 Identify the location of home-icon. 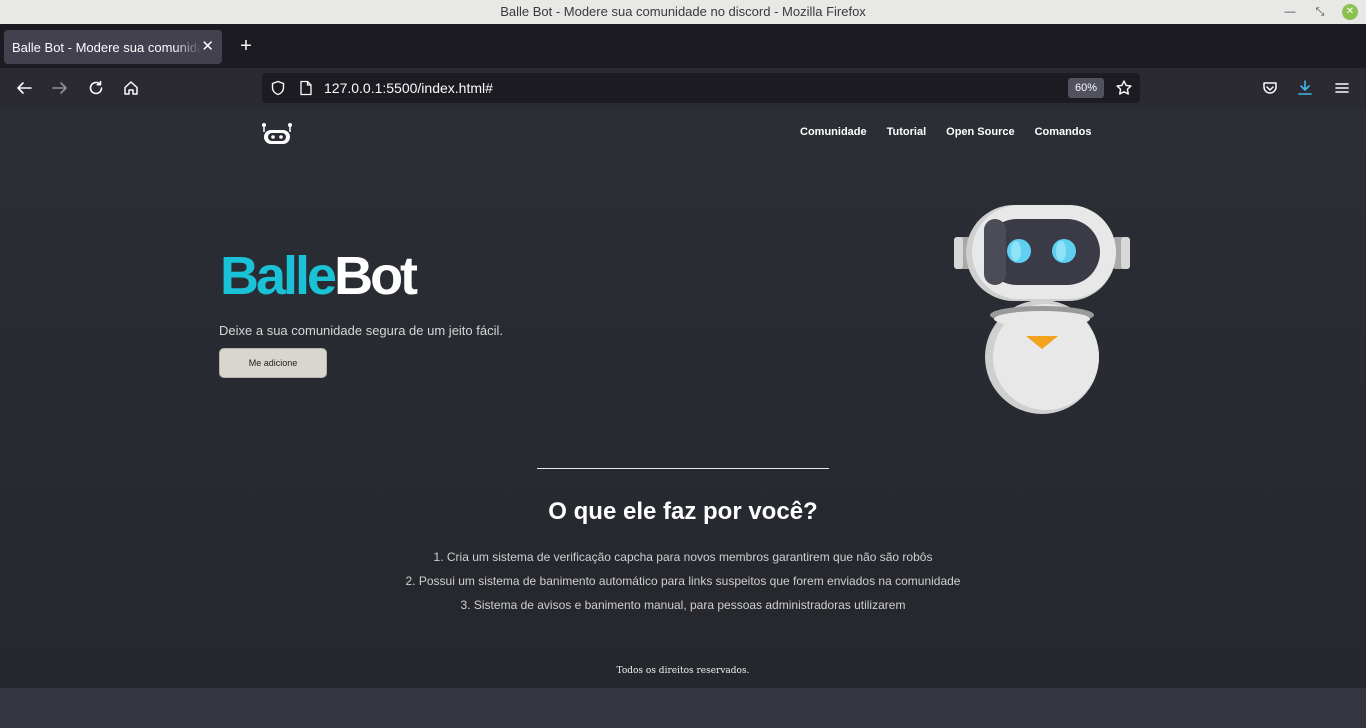
(131, 88).